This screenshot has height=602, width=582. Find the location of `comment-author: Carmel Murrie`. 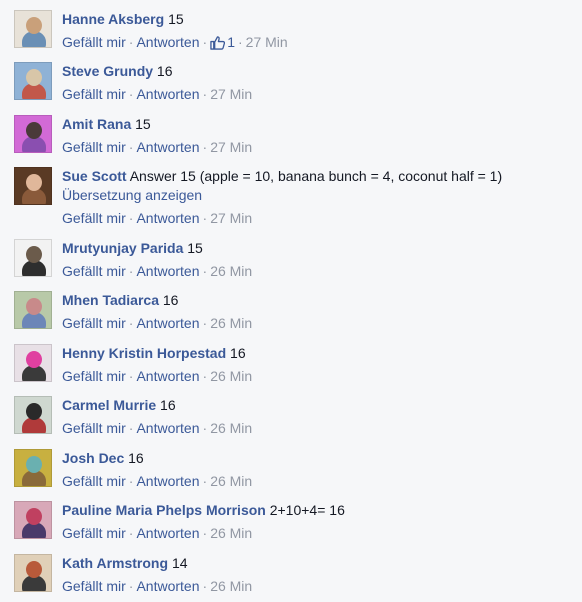

comment-author: Carmel Murrie is located at coordinates (109, 405).